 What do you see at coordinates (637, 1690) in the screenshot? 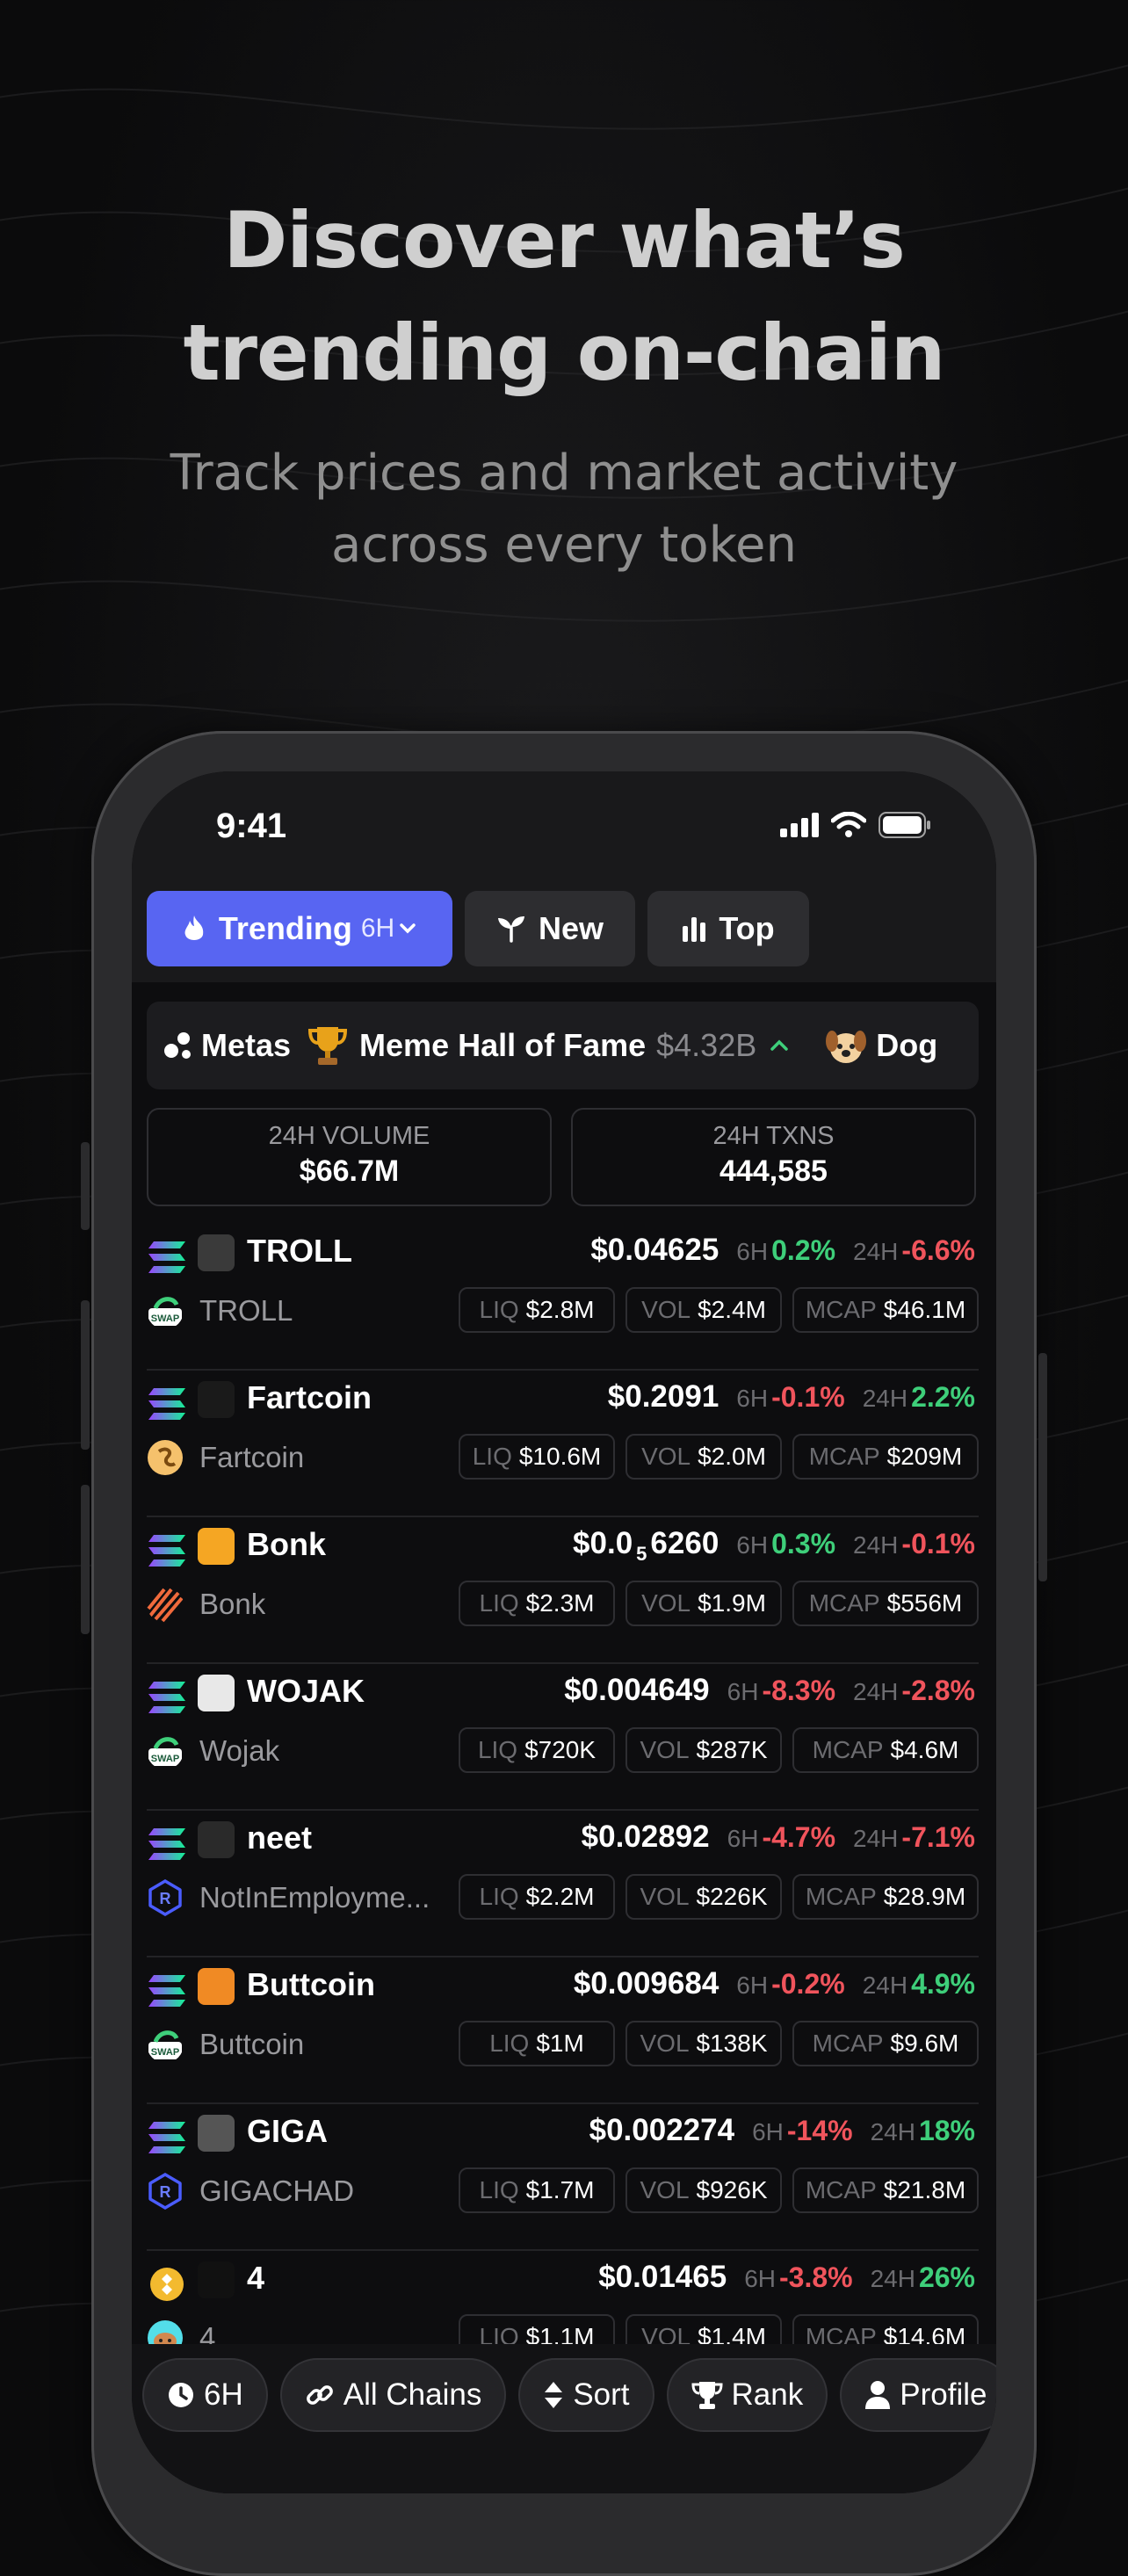
I see `token-price: $0.004649` at bounding box center [637, 1690].